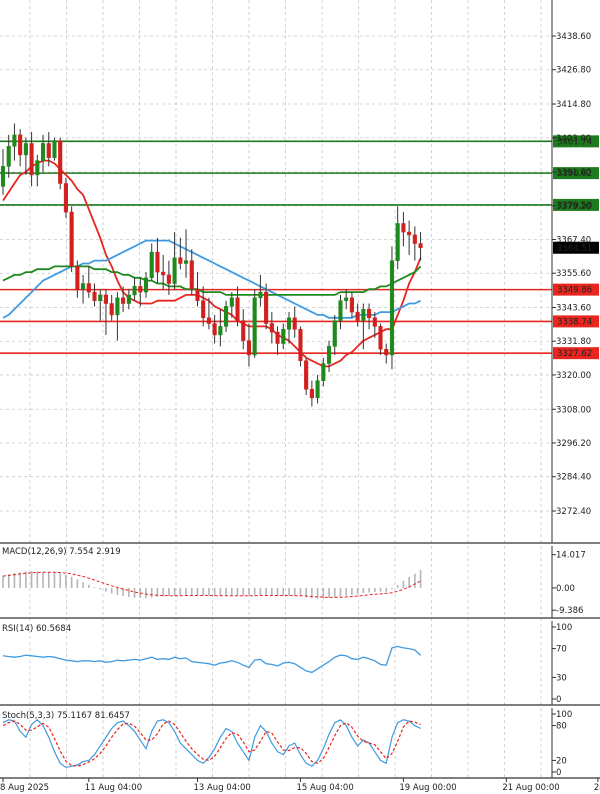 This screenshot has height=794, width=600. What do you see at coordinates (565, 589) in the screenshot?
I see `macd-tick-label: 0.00` at bounding box center [565, 589].